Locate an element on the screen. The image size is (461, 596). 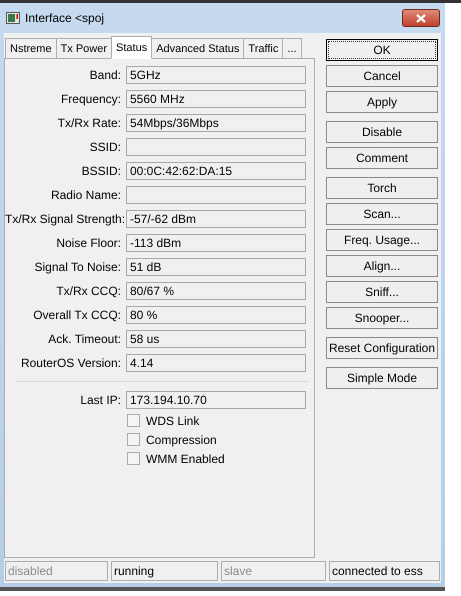
field-label: Last IP: is located at coordinates (100, 400).